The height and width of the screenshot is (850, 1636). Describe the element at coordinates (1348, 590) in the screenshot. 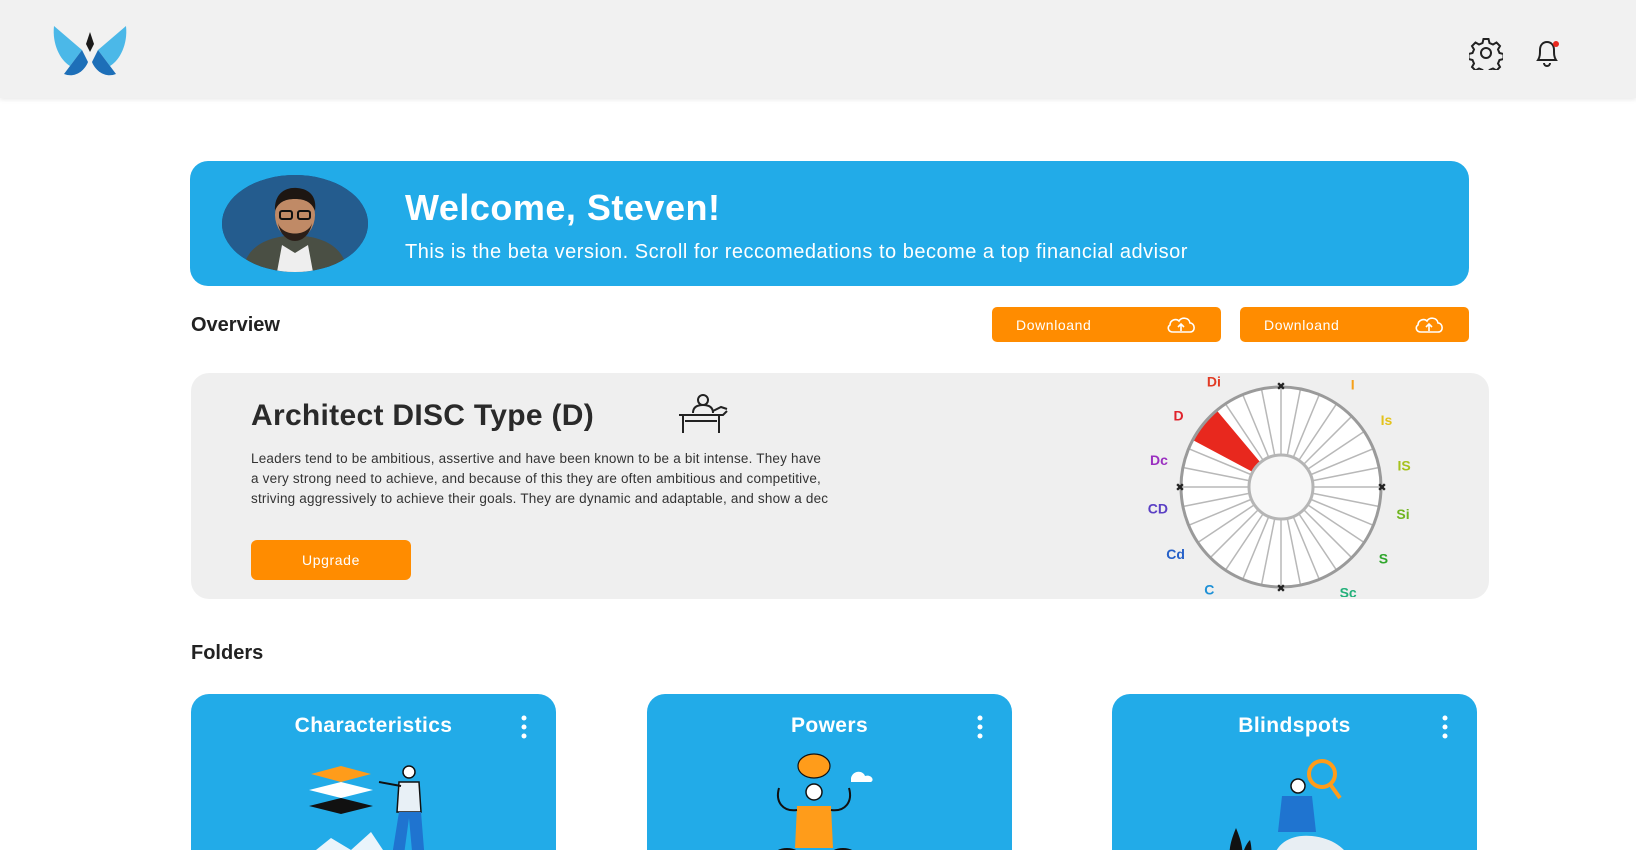

I see `wheel-label: Sc` at that location.